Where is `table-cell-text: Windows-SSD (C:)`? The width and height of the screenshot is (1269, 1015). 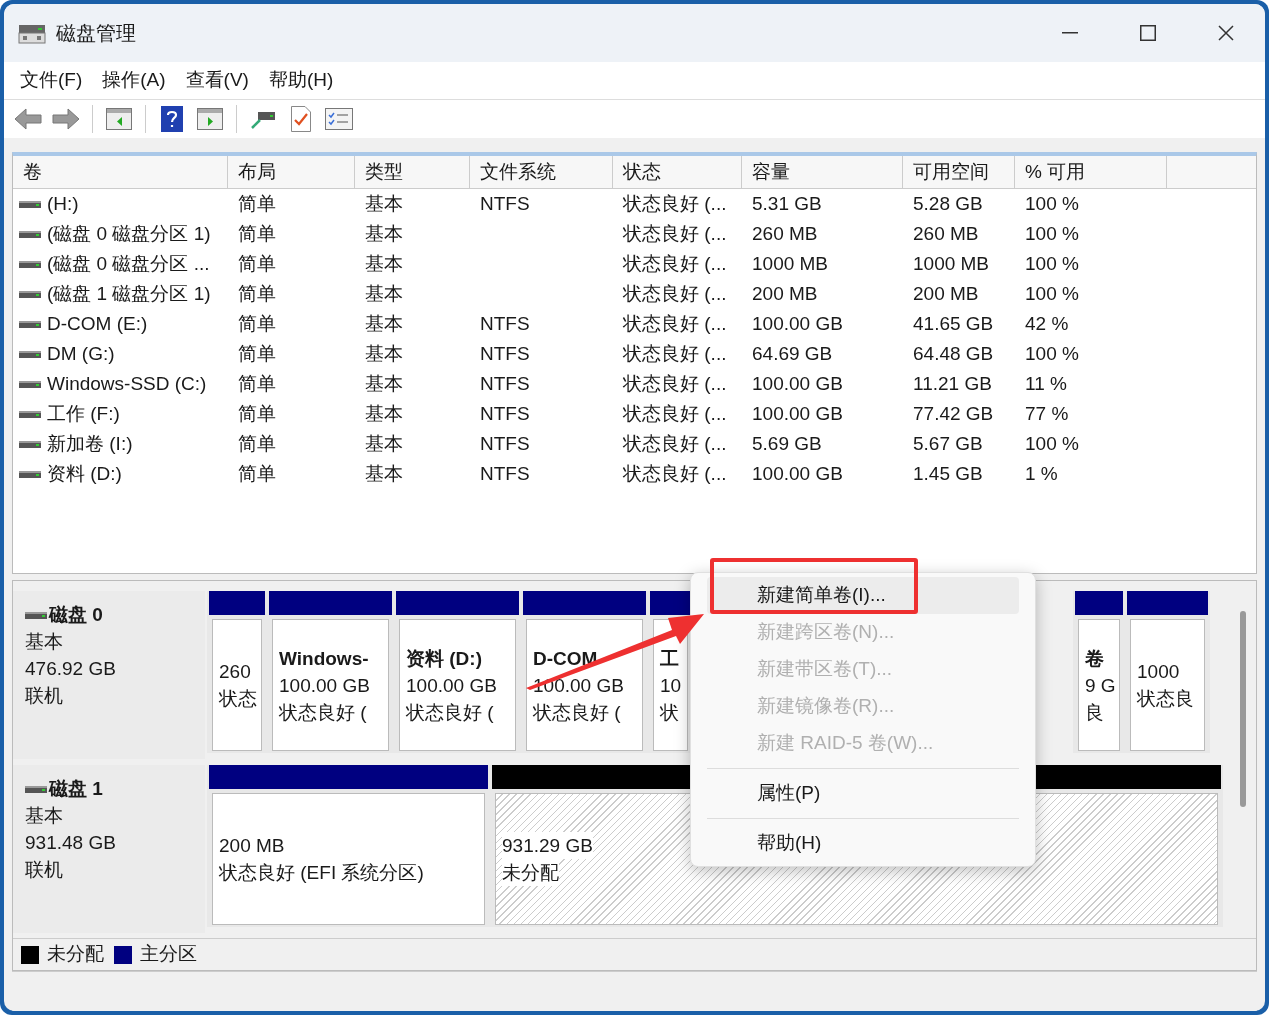 table-cell-text: Windows-SSD (C:) is located at coordinates (127, 383).